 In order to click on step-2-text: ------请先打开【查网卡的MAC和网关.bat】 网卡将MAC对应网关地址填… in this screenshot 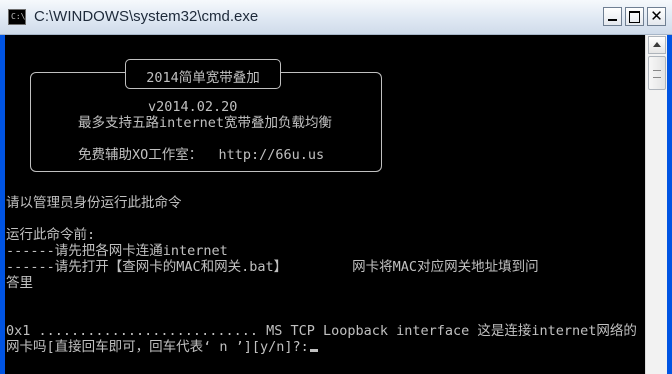, I will do `click(272, 267)`.